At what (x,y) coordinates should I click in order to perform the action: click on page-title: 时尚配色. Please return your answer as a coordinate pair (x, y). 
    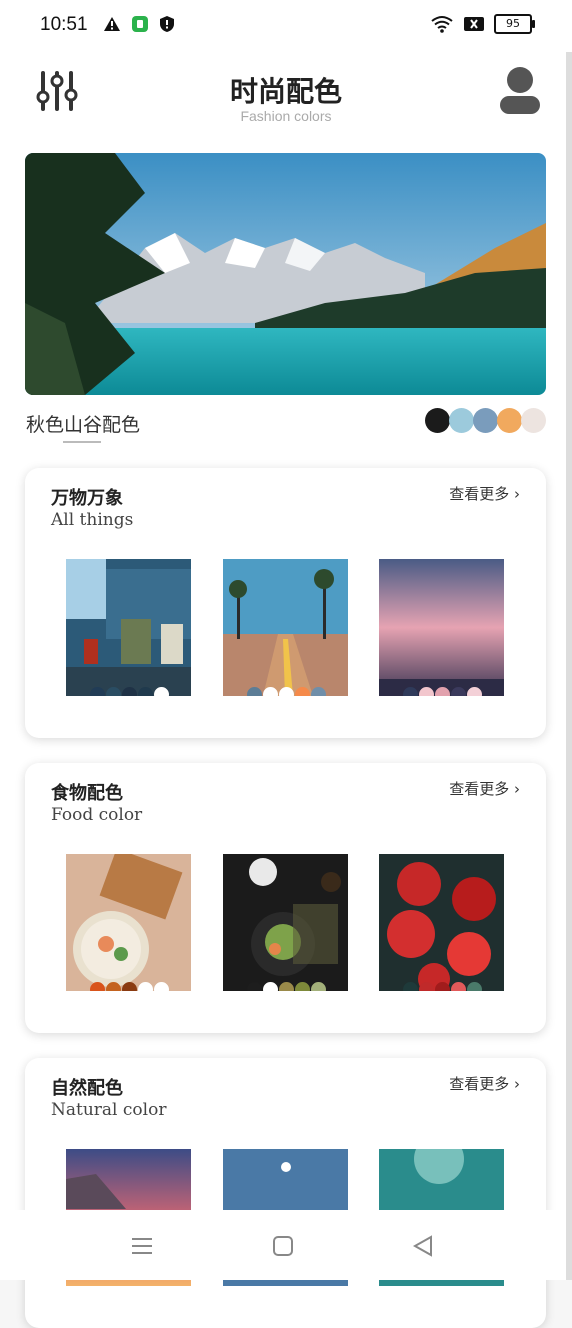
    Looking at the image, I should click on (285, 91).